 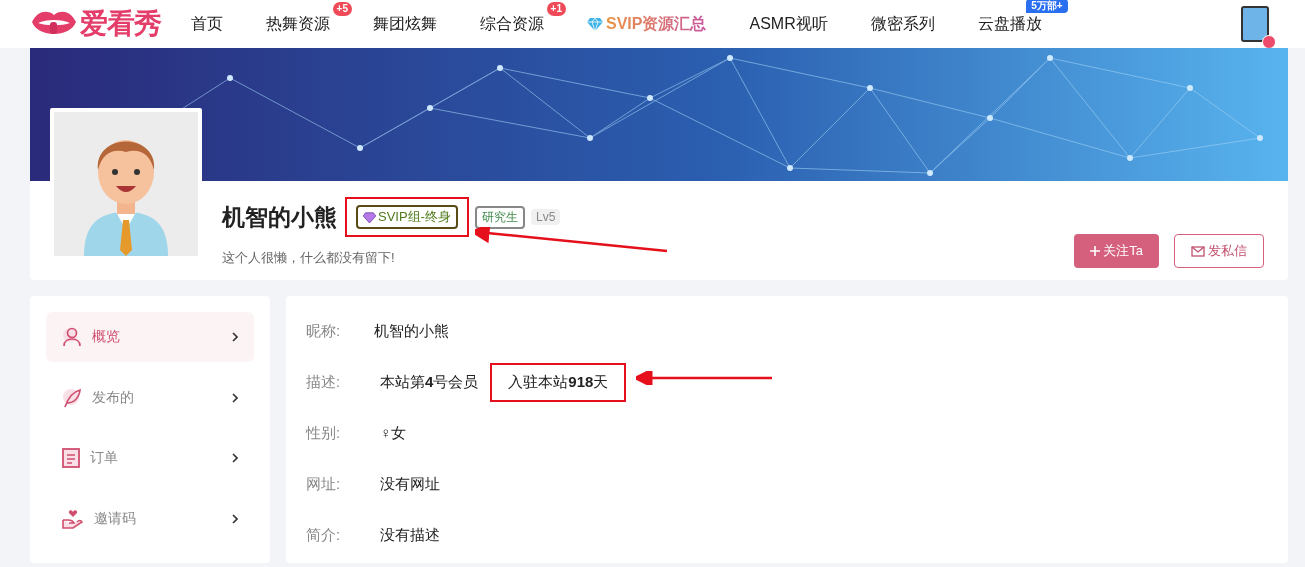 What do you see at coordinates (324, 433) in the screenshot?
I see `field-label: 性别:` at bounding box center [324, 433].